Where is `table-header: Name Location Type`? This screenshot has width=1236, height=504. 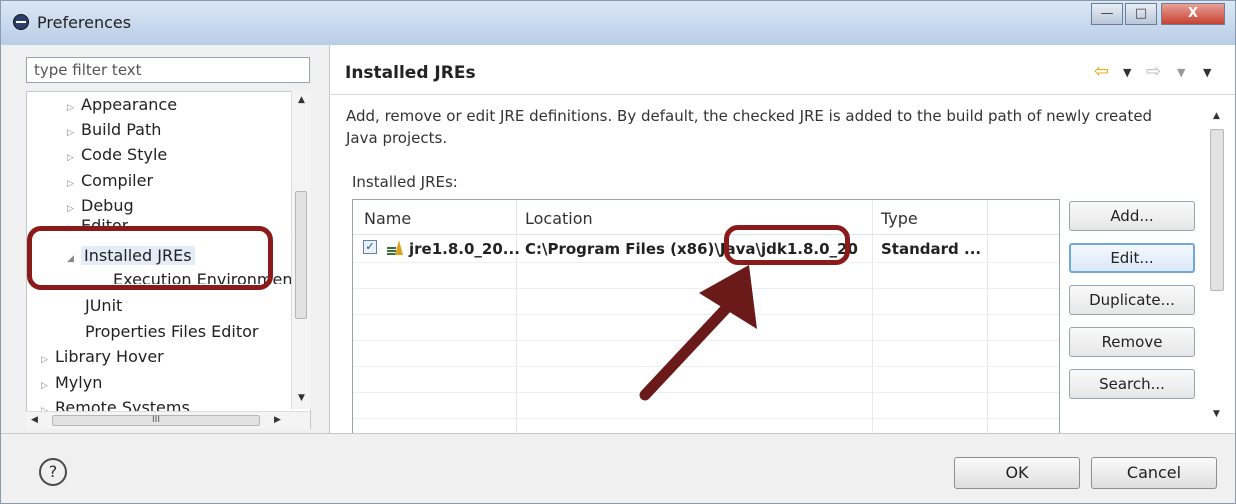 table-header: Name Location Type is located at coordinates (706, 217).